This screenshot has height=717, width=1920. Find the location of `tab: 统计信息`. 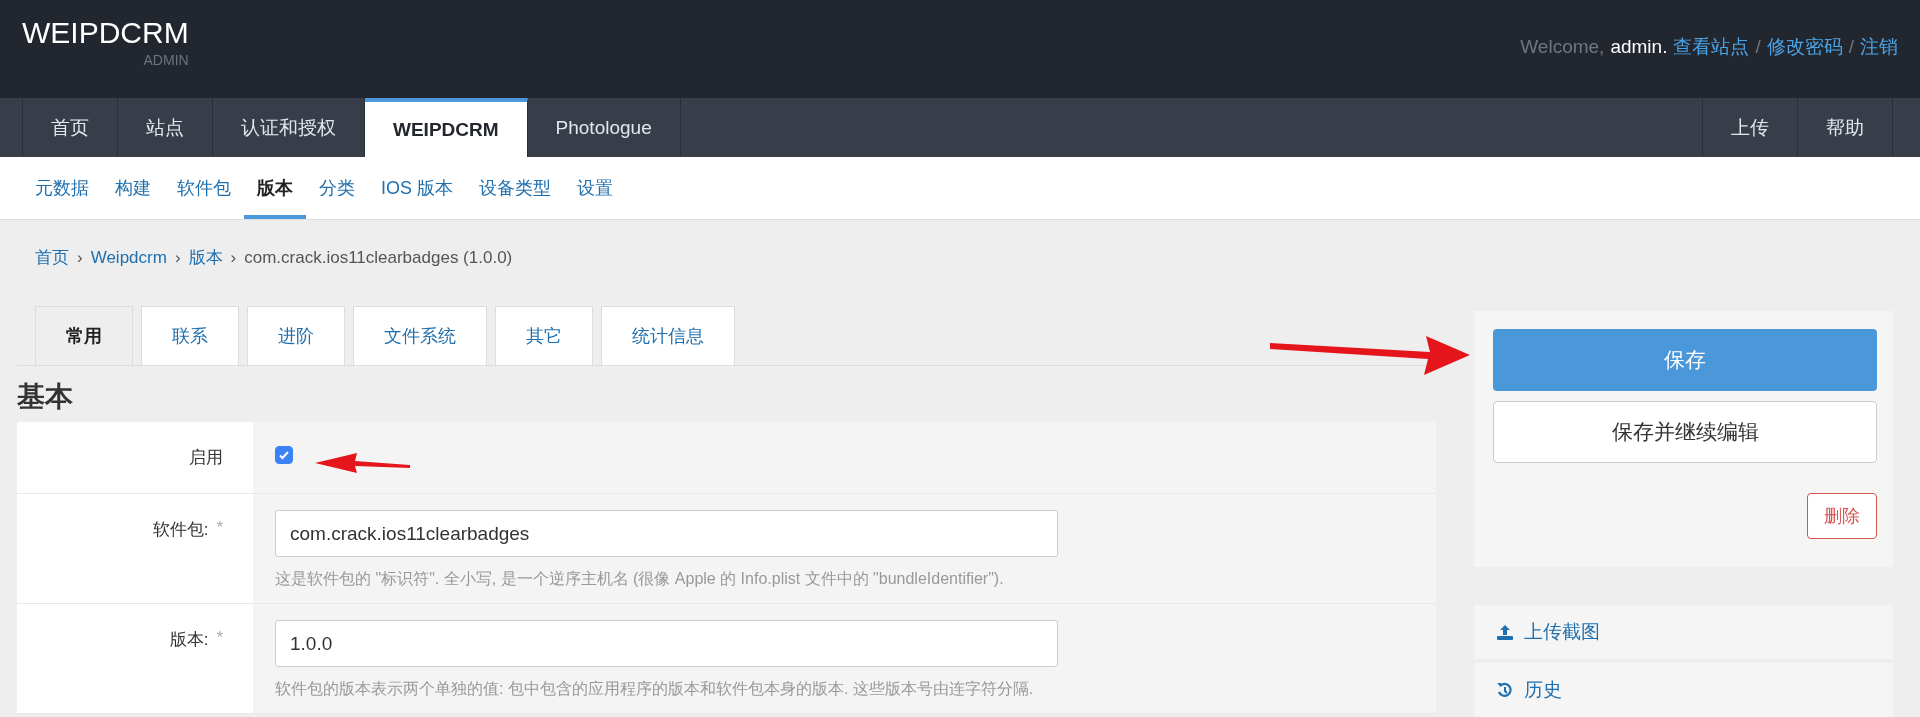

tab: 统计信息 is located at coordinates (668, 335).